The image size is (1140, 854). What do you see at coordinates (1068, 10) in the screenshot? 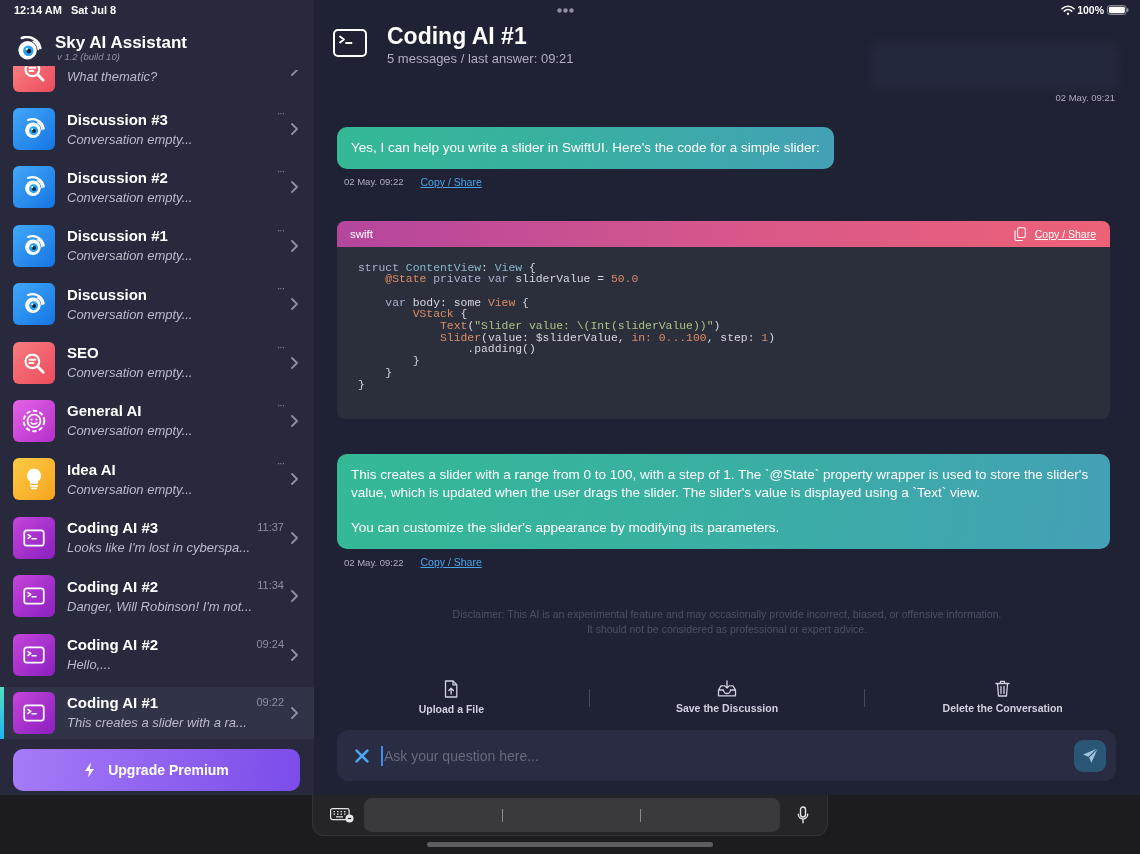
I see `wifi-icon` at bounding box center [1068, 10].